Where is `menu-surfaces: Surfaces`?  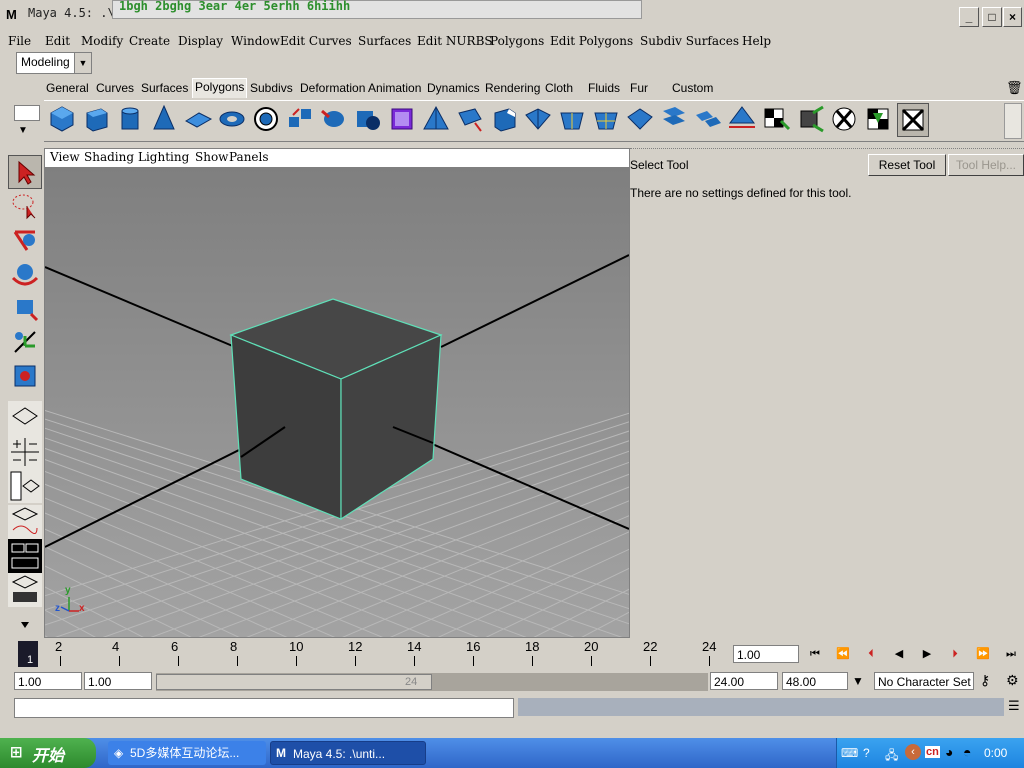 menu-surfaces: Surfaces is located at coordinates (384, 41).